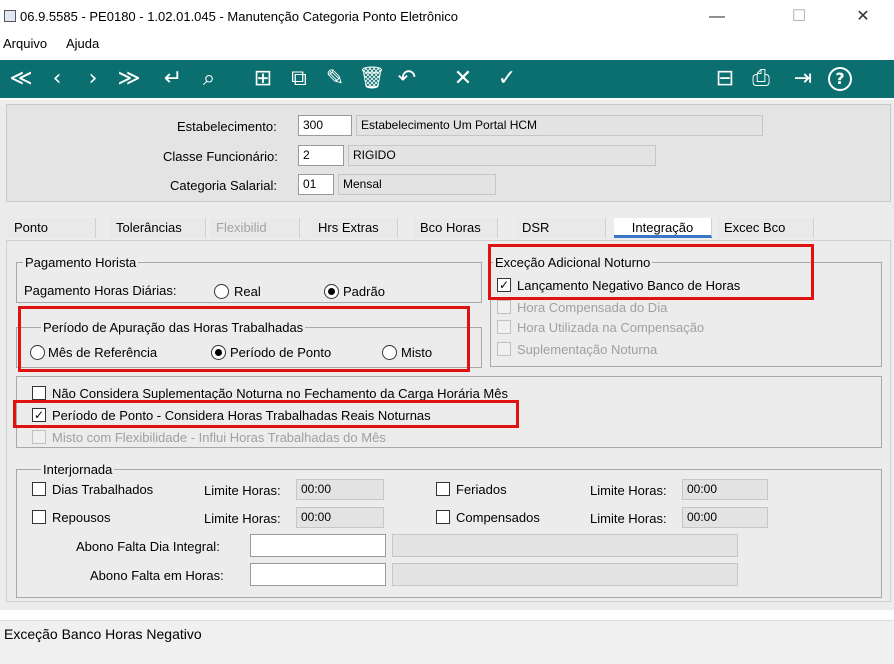  I want to click on categoria-label: Categoria Salarial:, so click(223, 185).